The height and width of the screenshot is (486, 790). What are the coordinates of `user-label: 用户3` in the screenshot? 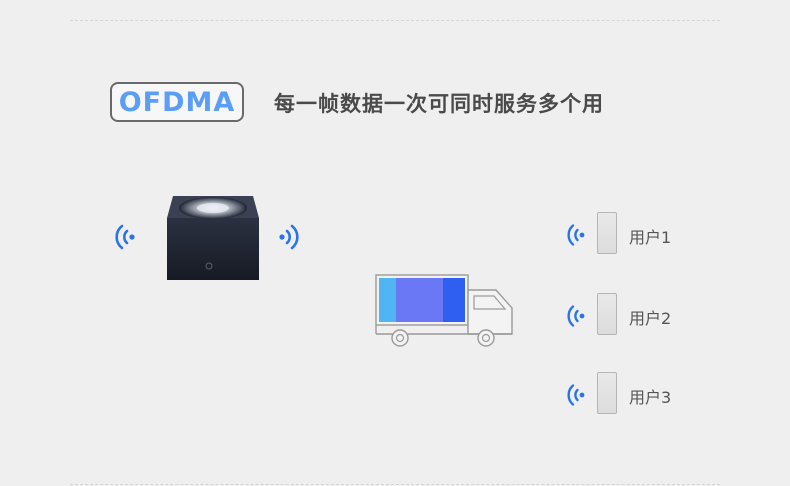 It's located at (650, 397).